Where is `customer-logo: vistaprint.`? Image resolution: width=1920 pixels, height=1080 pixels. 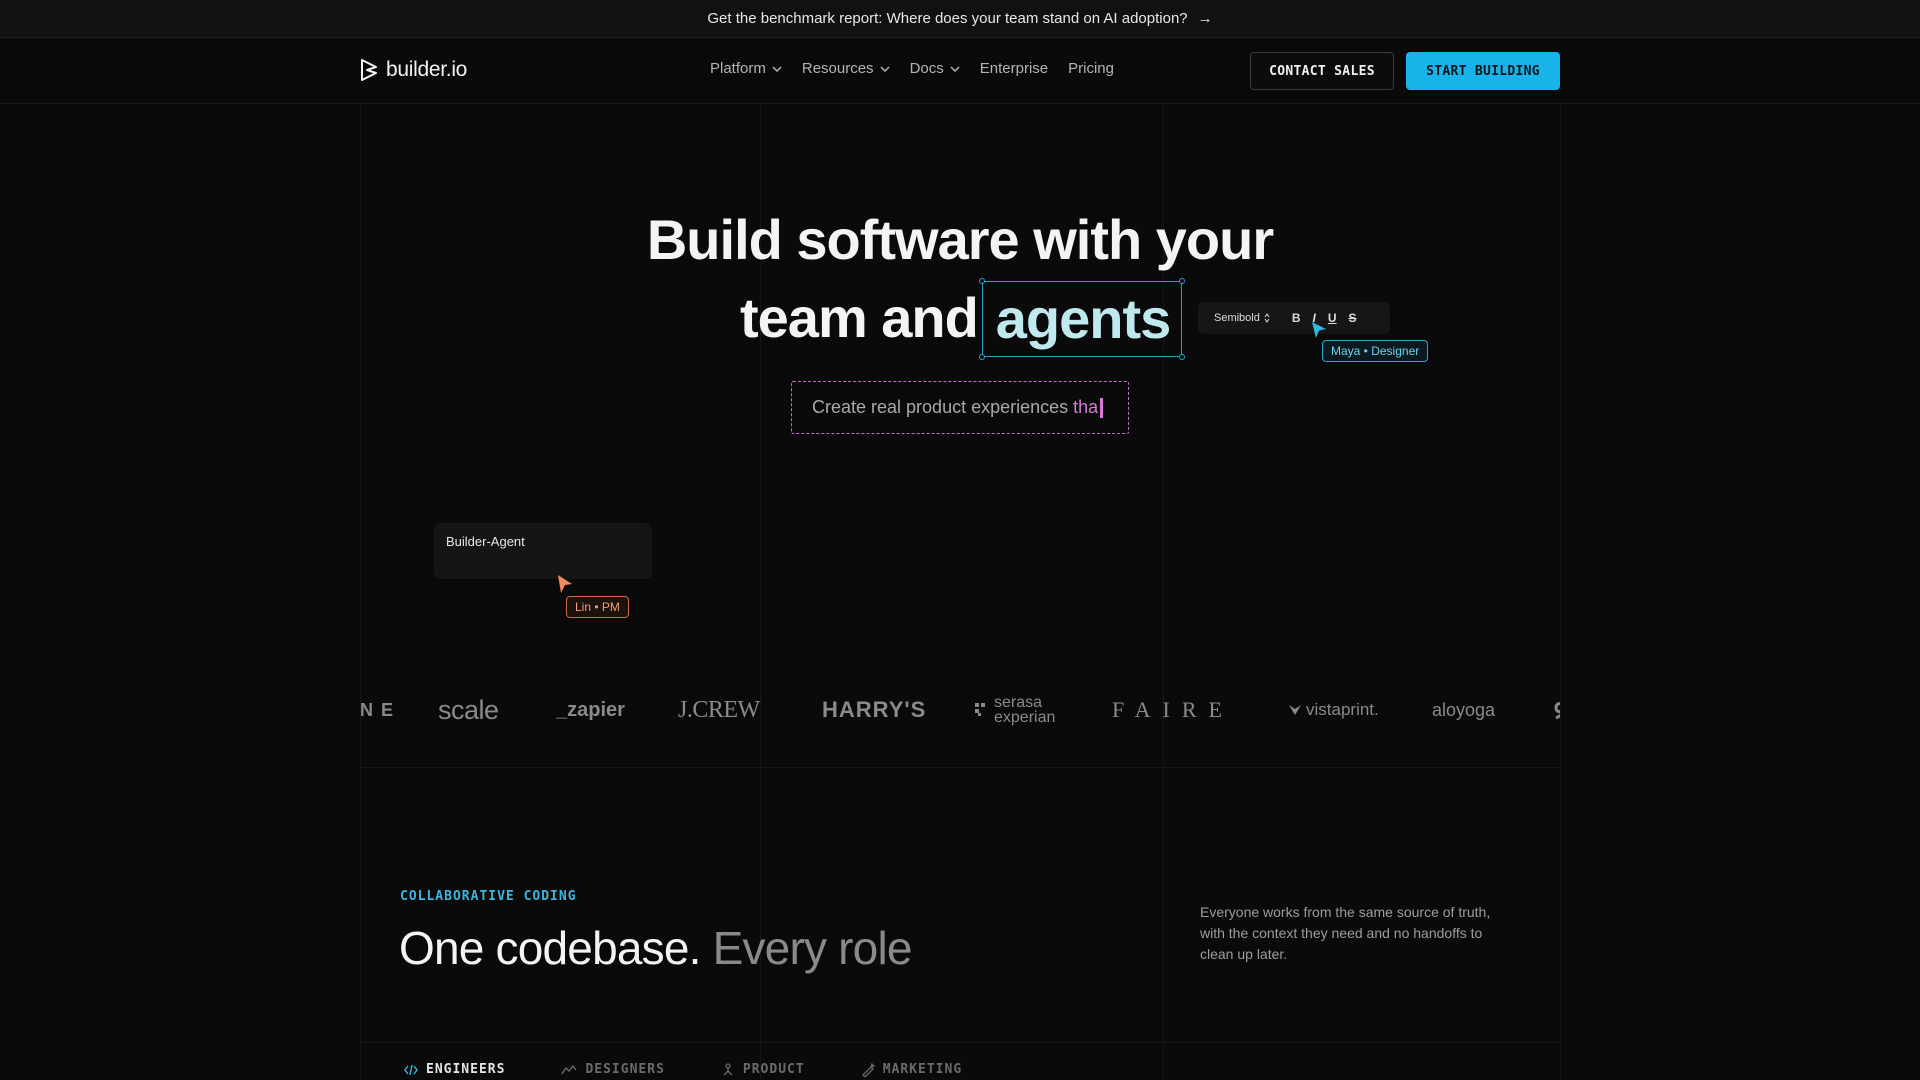 customer-logo: vistaprint. is located at coordinates (1360, 710).